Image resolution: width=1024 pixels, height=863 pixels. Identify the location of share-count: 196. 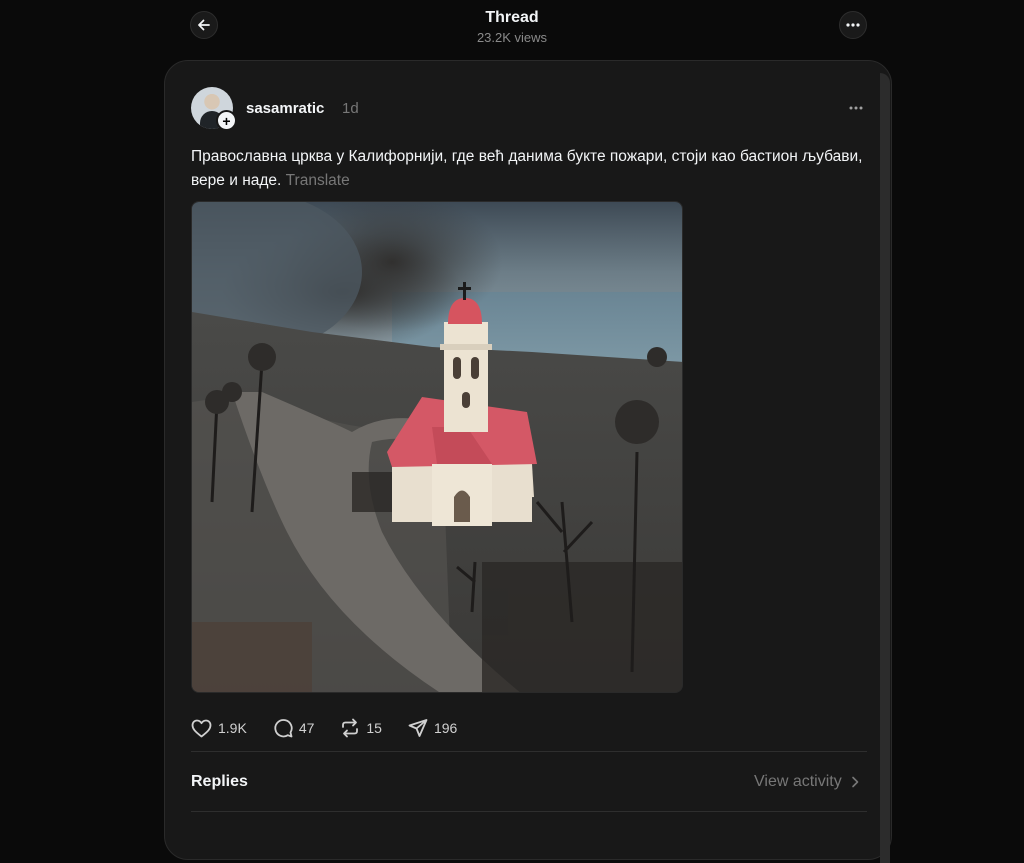
(445, 728).